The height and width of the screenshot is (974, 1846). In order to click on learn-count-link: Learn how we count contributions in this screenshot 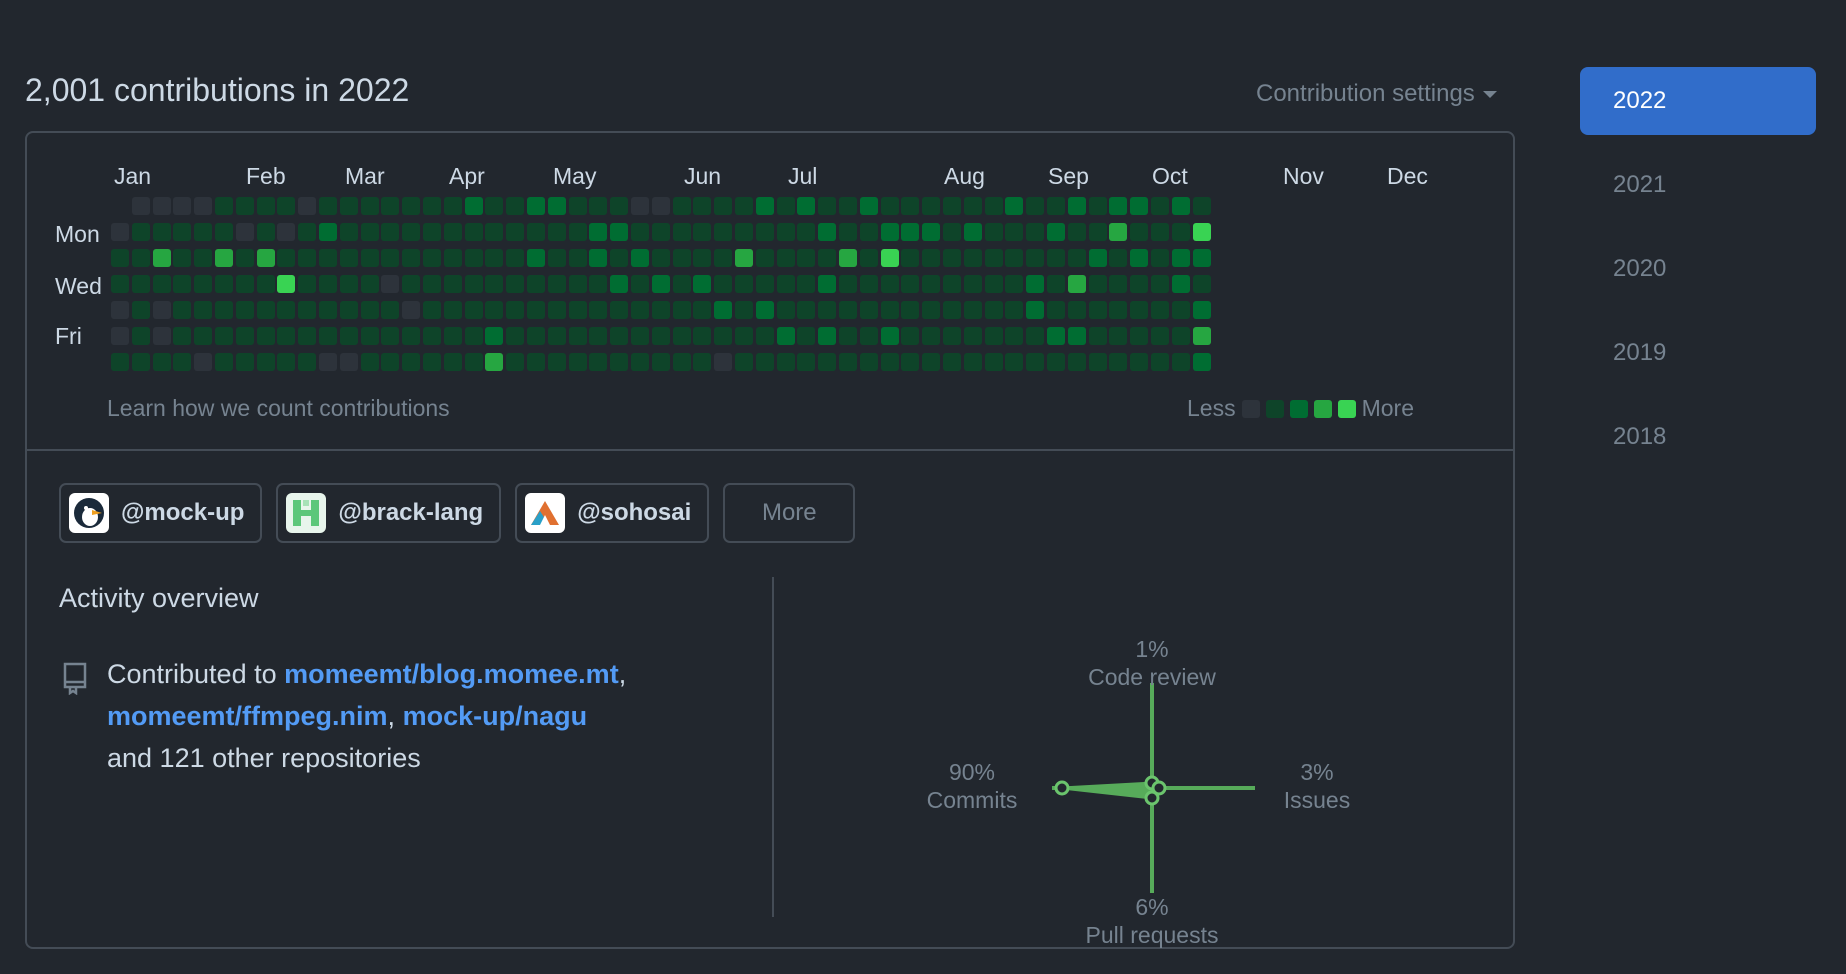, I will do `click(278, 408)`.